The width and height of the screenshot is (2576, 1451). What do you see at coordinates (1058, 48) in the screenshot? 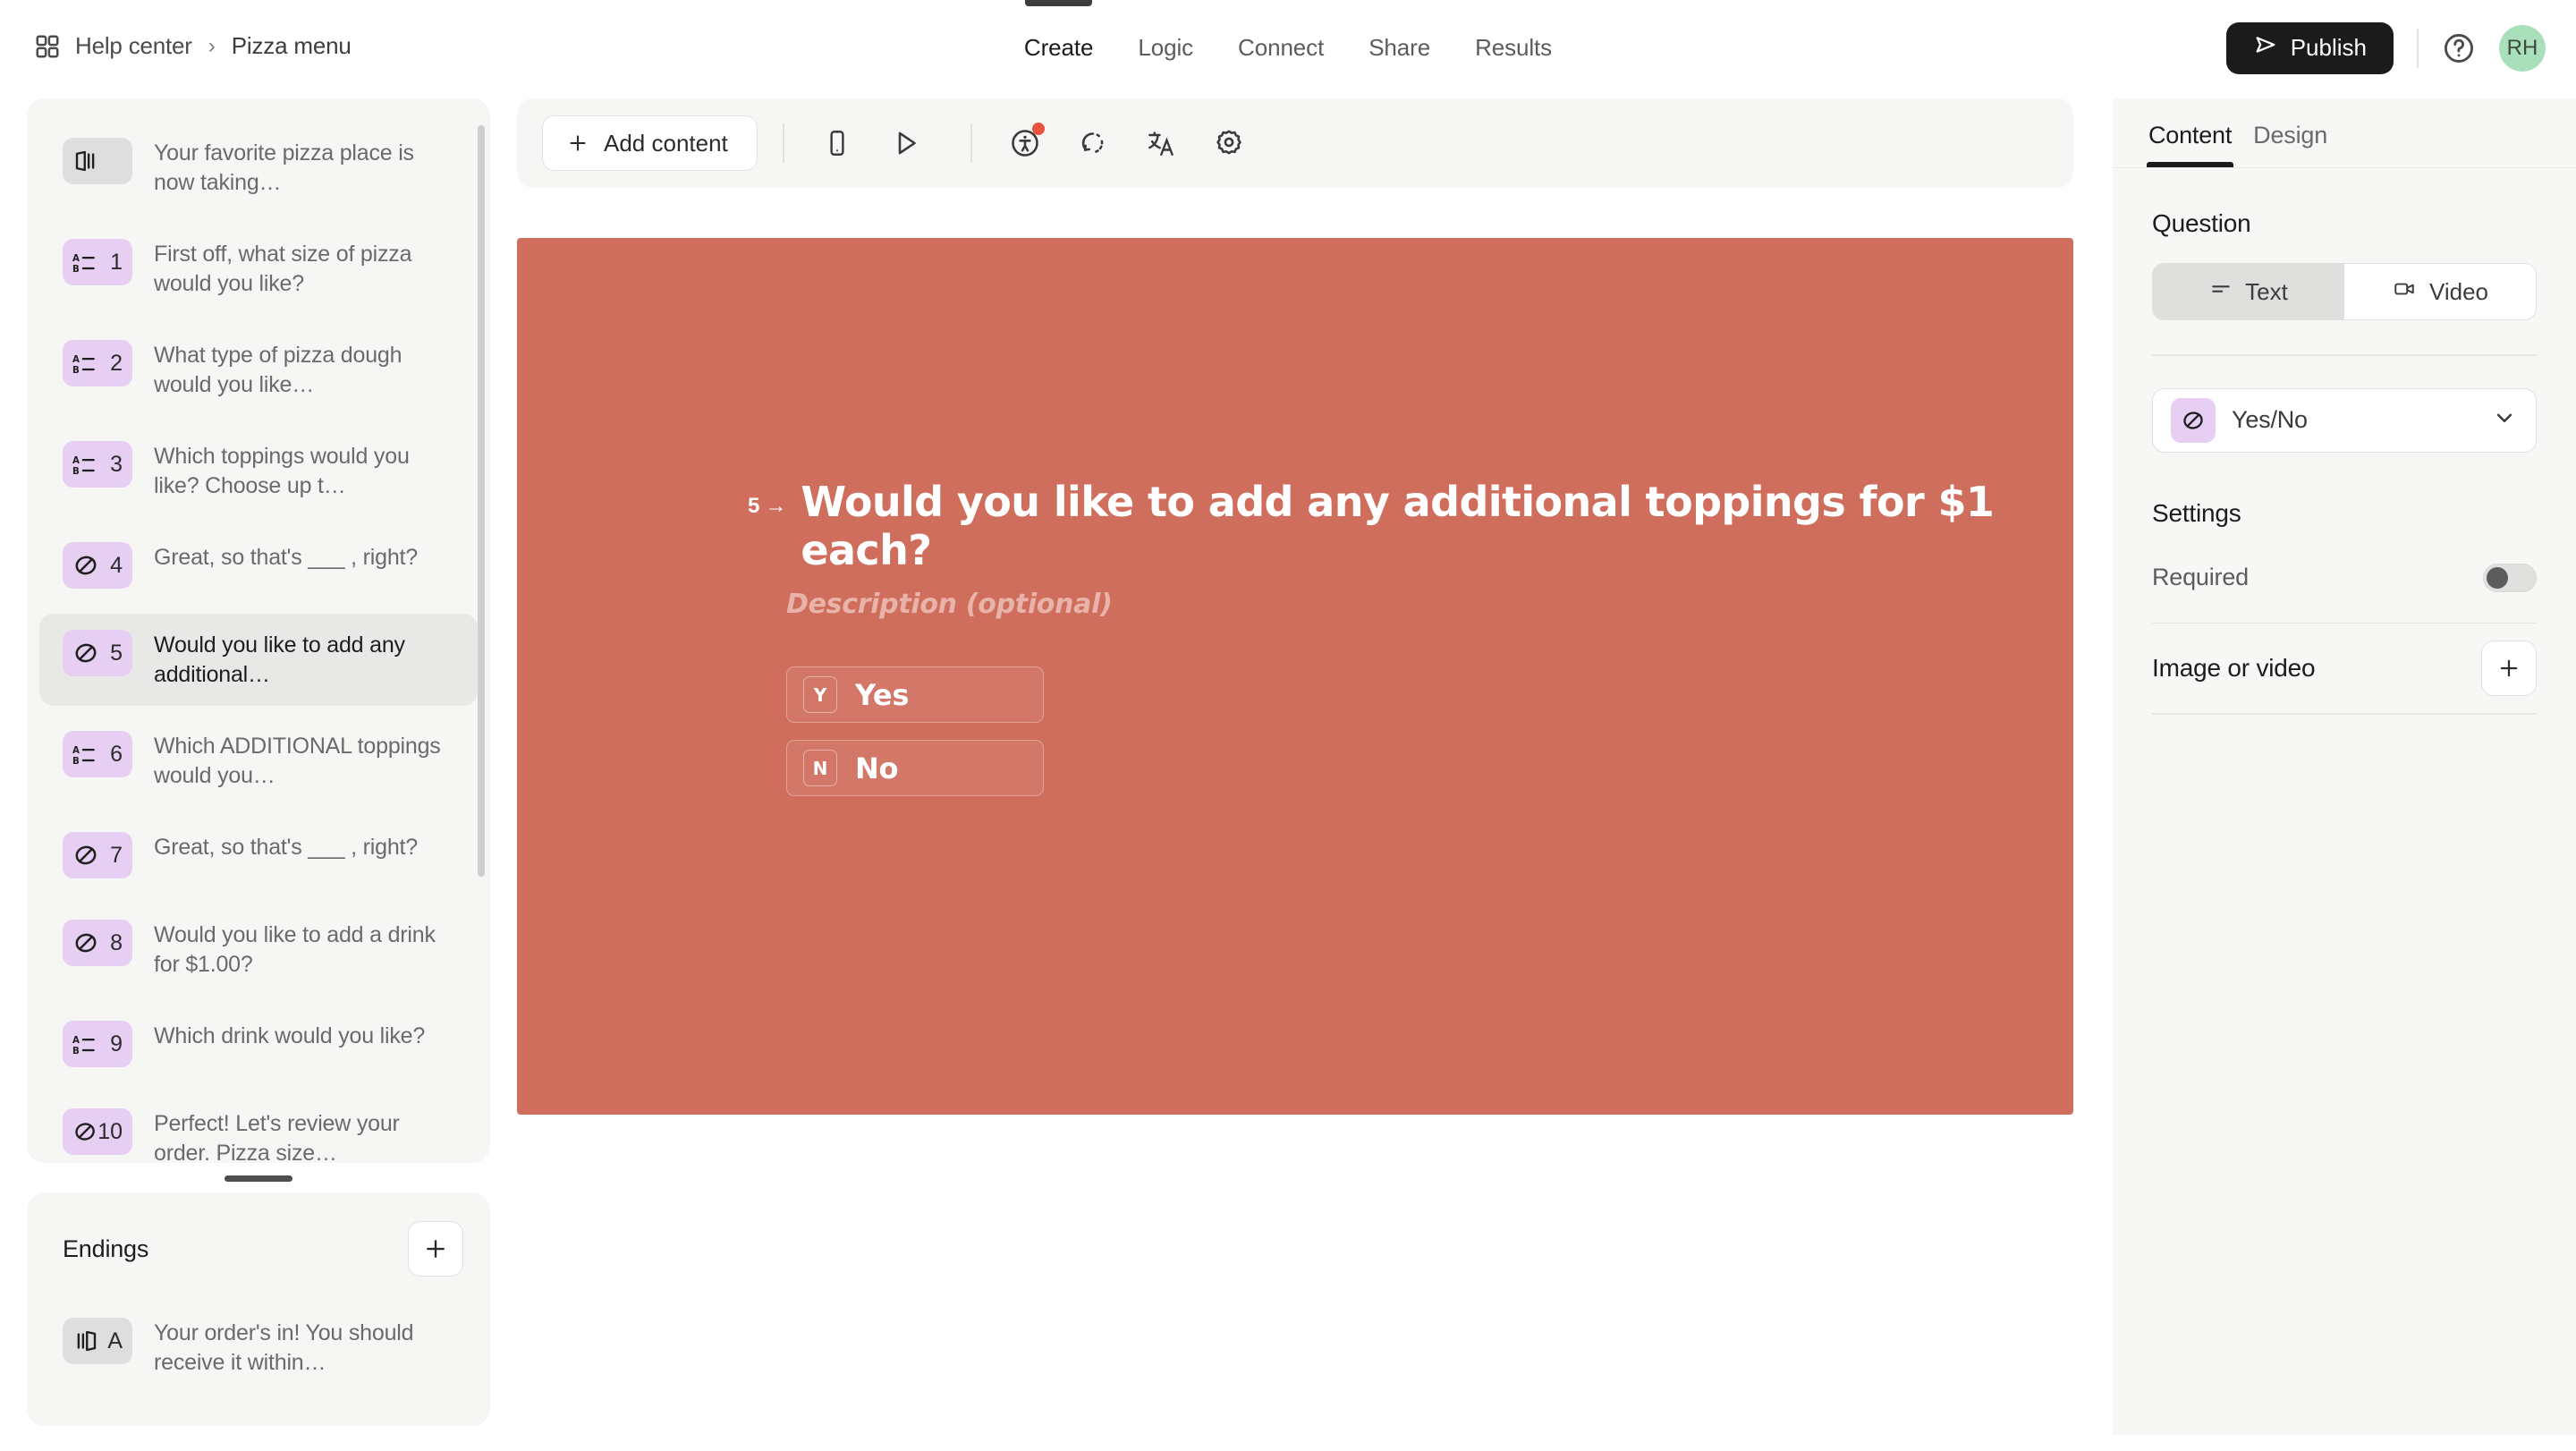
I see `tab-create: Create` at bounding box center [1058, 48].